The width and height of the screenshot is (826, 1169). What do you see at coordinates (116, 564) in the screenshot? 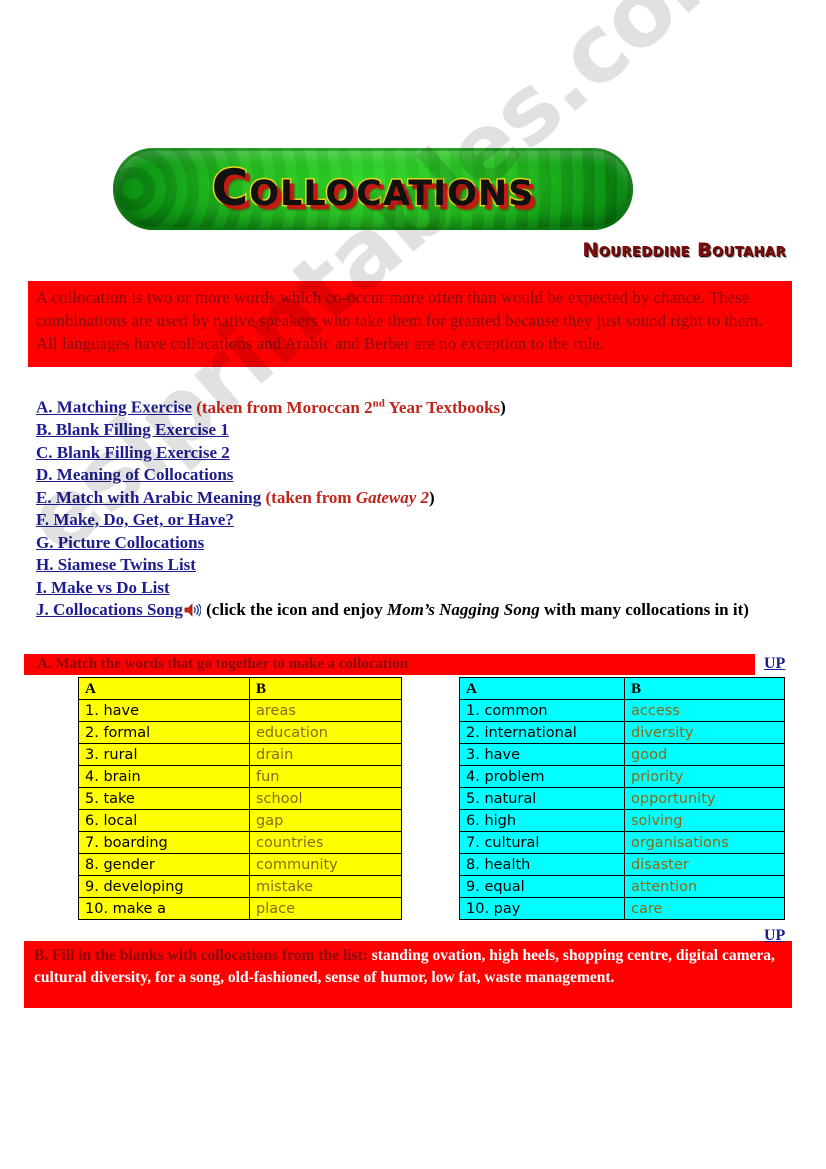
I see `link-siamese-twins-list: H. Siamese Twins List` at bounding box center [116, 564].